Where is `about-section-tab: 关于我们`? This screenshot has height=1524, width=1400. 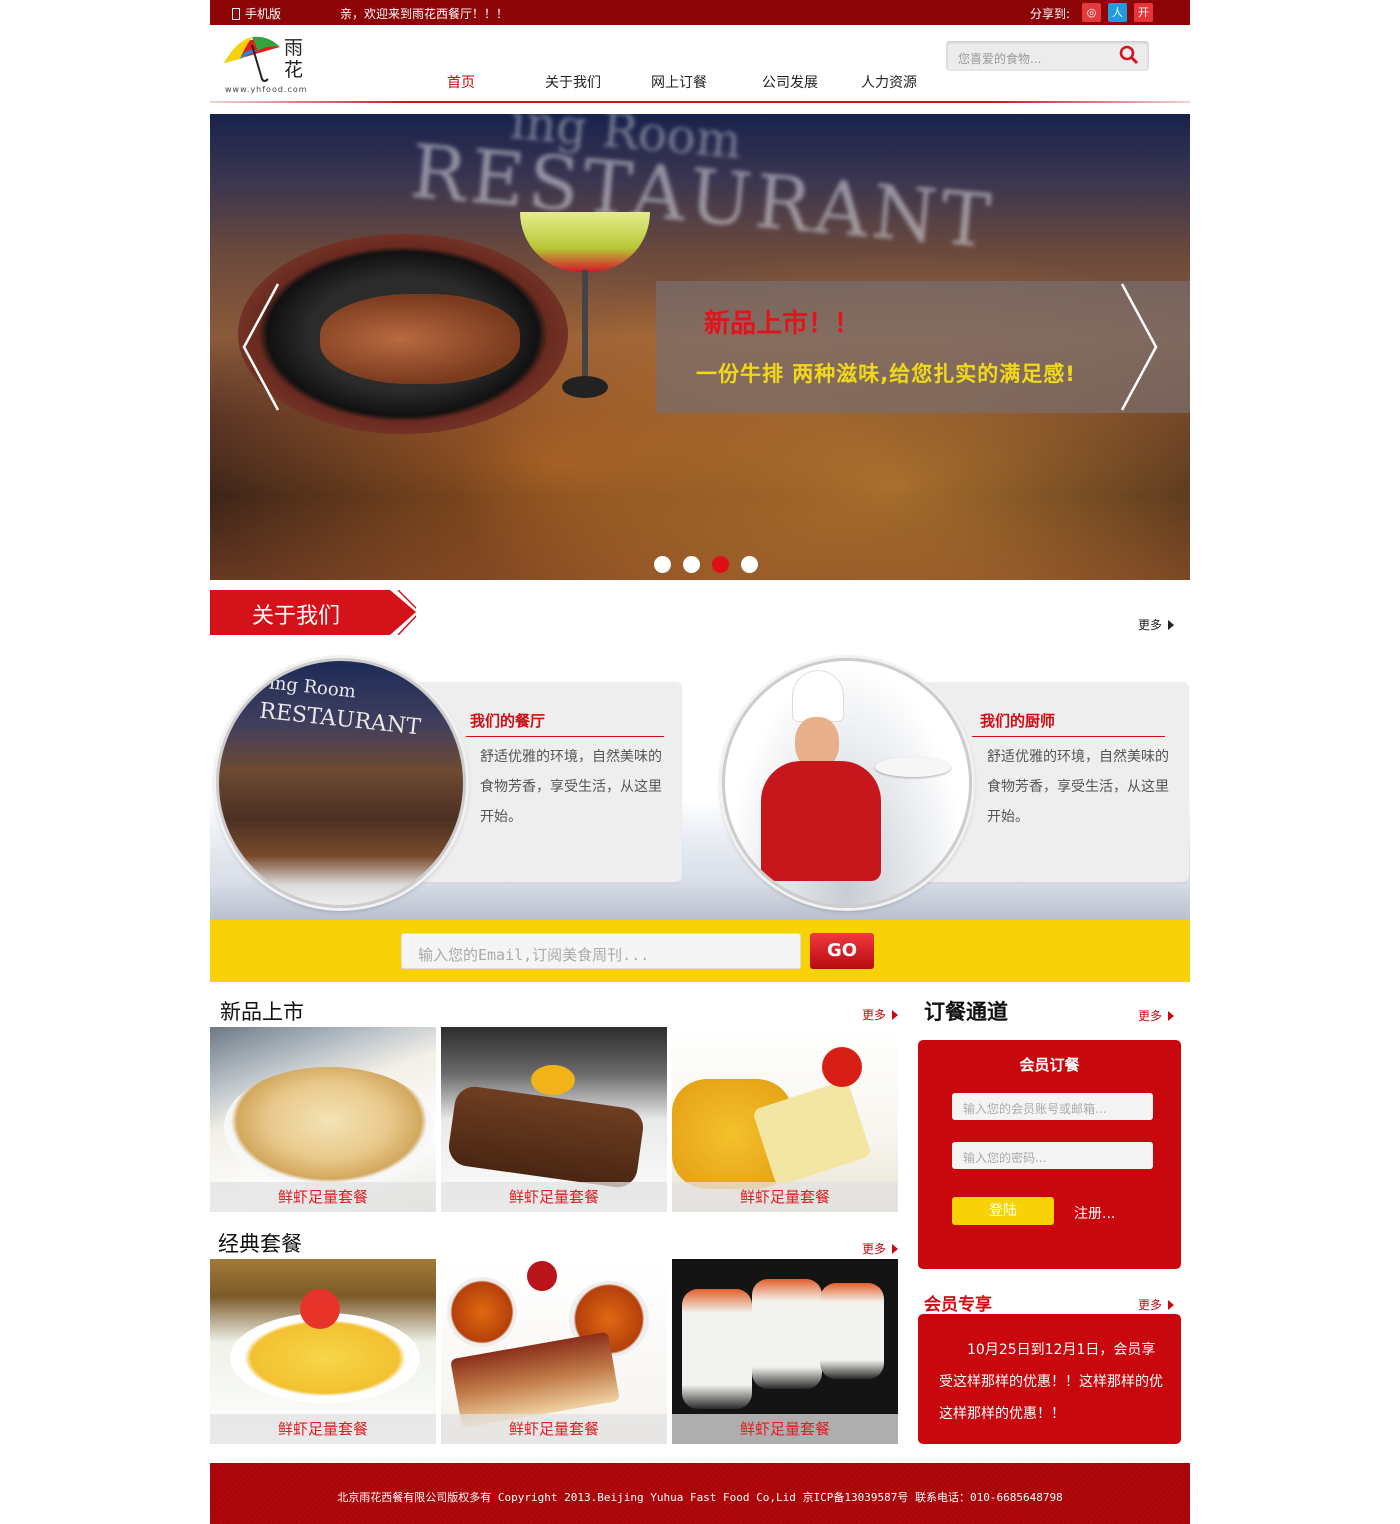
about-section-tab: 关于我们 is located at coordinates (313, 612).